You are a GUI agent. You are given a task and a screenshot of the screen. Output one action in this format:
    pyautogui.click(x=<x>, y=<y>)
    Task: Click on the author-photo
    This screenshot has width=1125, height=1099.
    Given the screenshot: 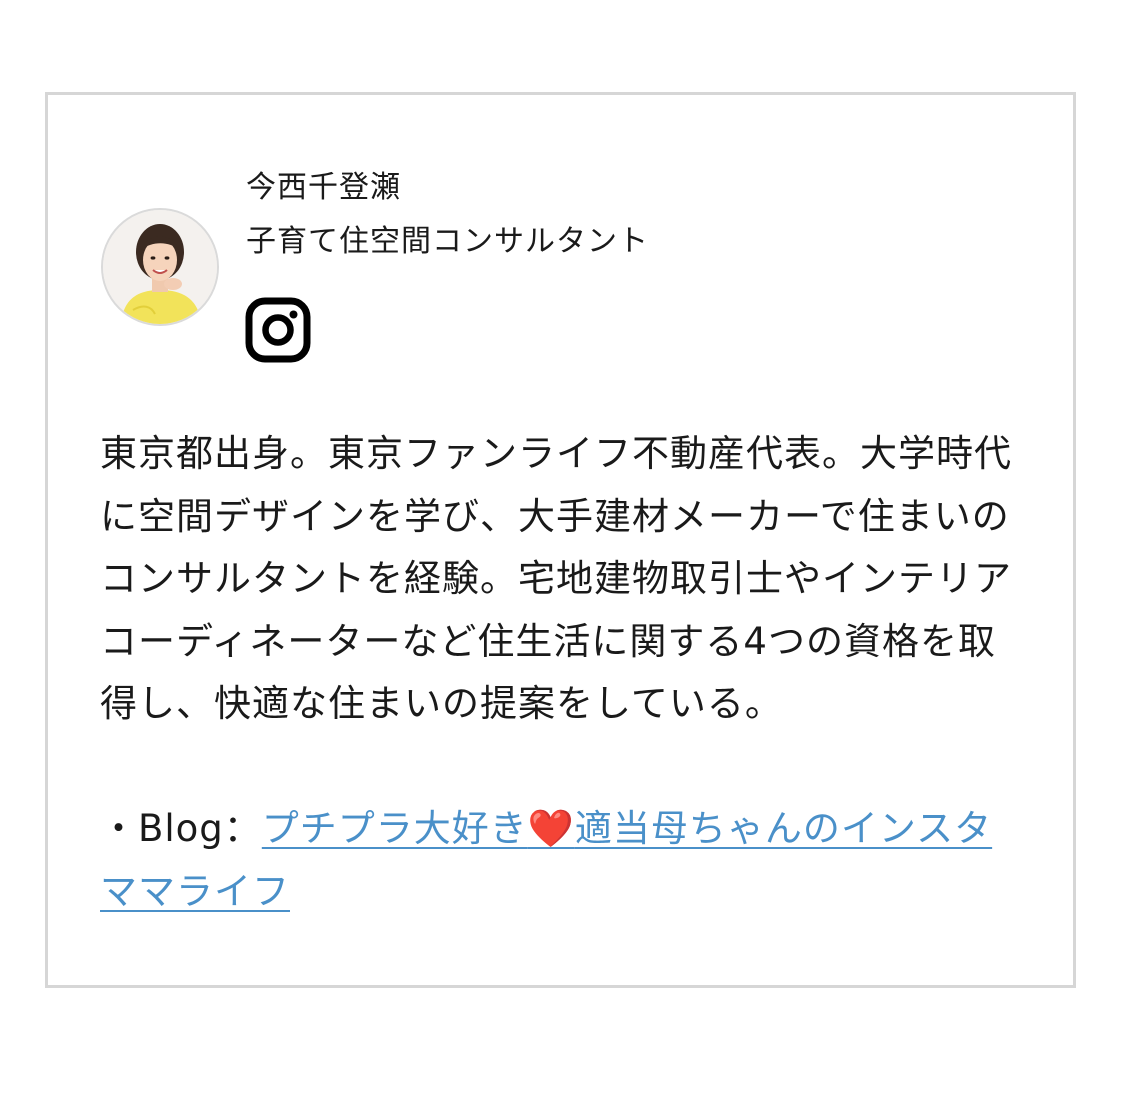 What is the action you would take?
    pyautogui.click(x=160, y=267)
    